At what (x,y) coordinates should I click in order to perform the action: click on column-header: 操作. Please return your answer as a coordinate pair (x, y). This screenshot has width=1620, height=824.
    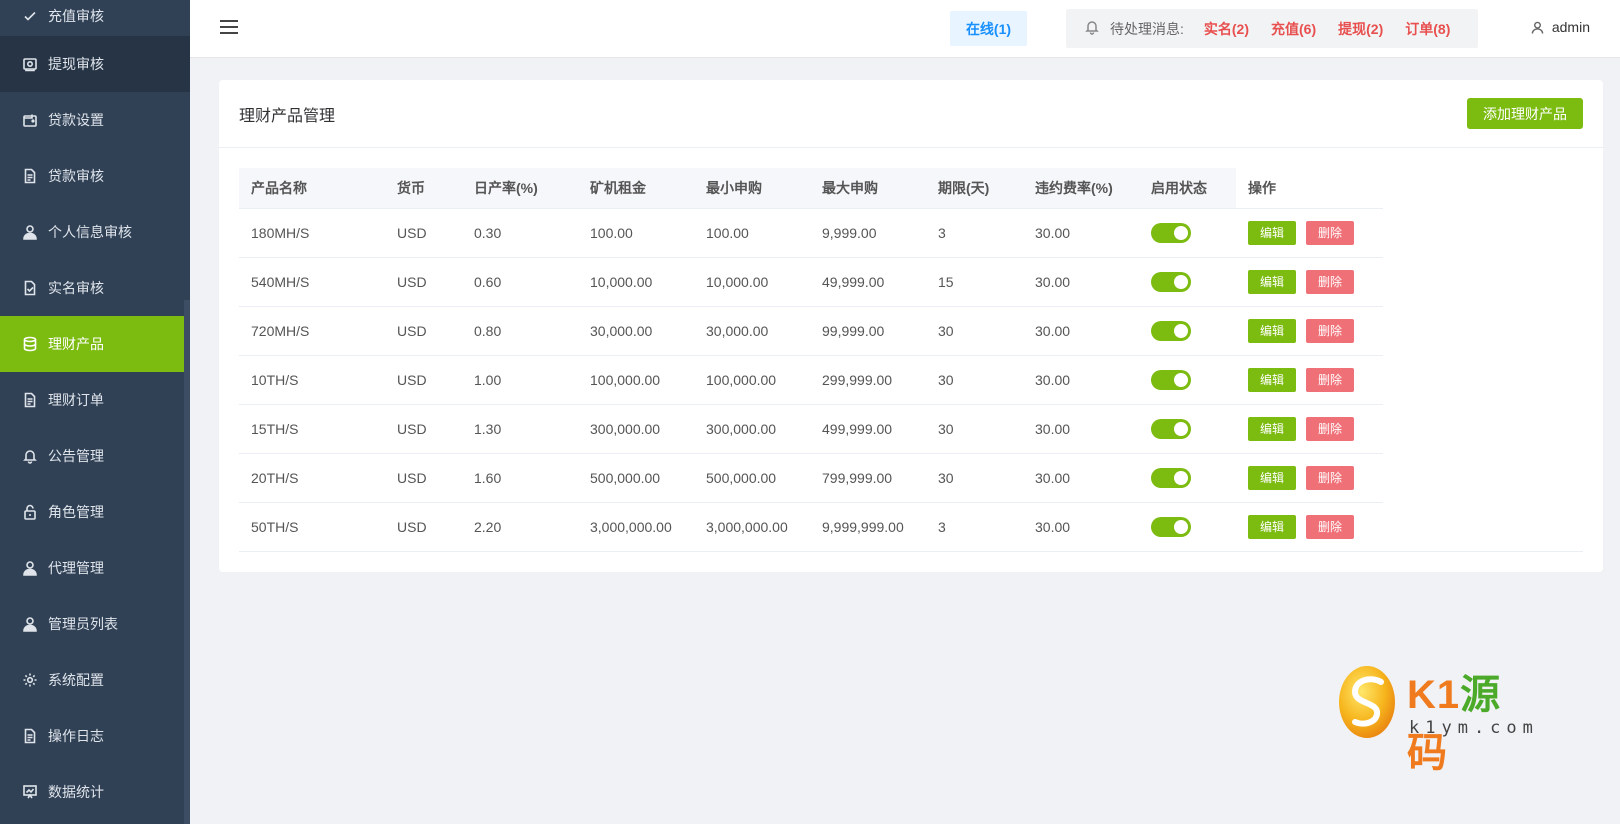
    Looking at the image, I should click on (1309, 188).